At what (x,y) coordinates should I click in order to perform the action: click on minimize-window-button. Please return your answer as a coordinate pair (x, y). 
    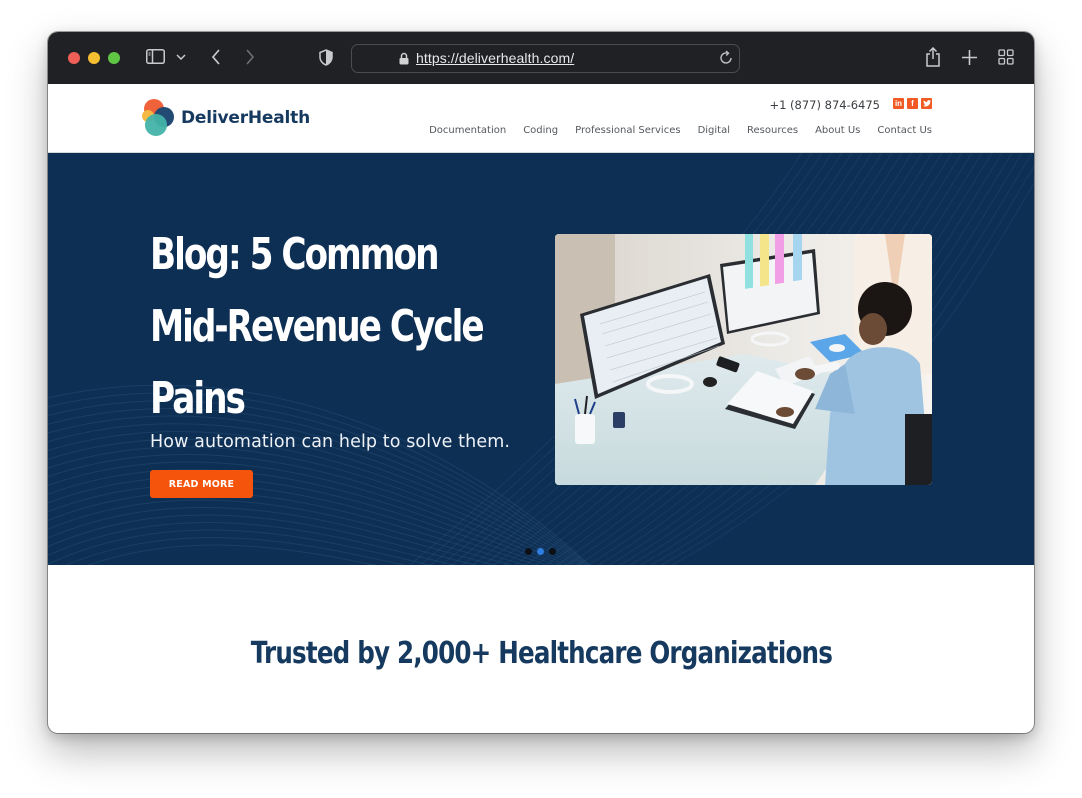
    Looking at the image, I should click on (94, 58).